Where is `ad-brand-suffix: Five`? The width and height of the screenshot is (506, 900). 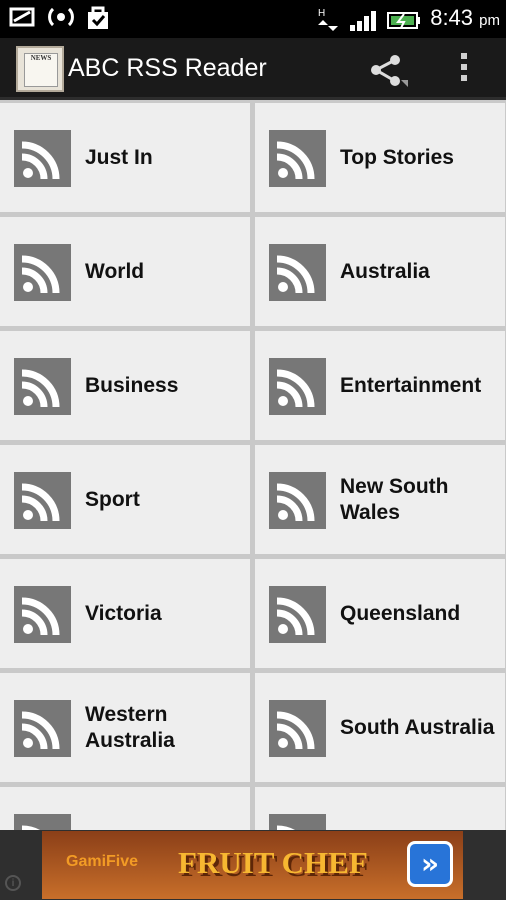
ad-brand-suffix: Five is located at coordinates (122, 861).